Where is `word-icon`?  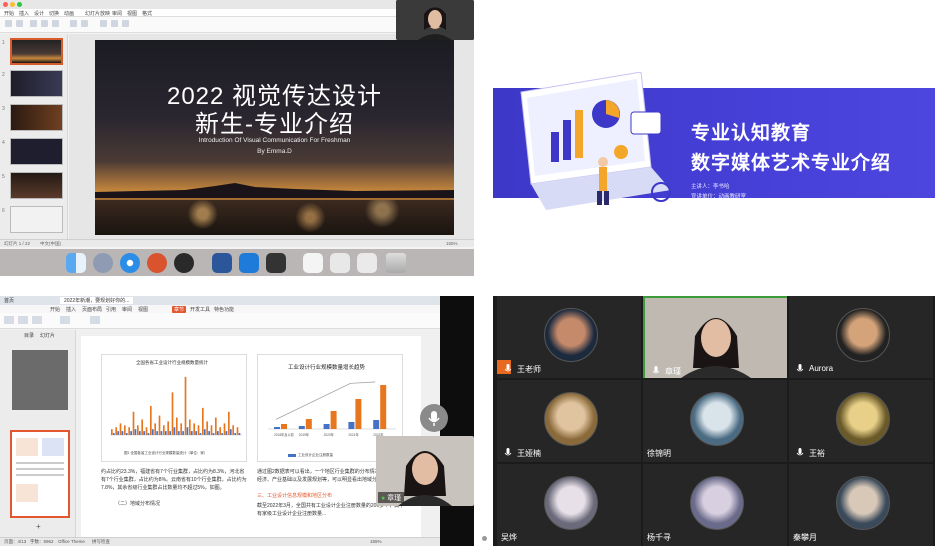 word-icon is located at coordinates (222, 263).